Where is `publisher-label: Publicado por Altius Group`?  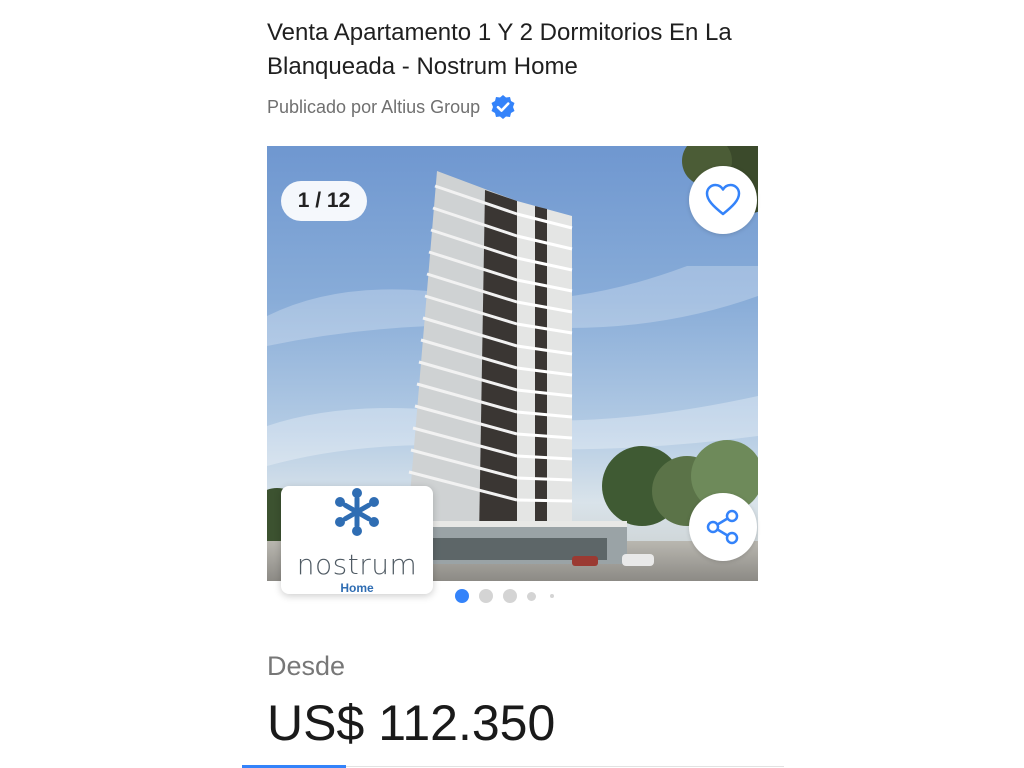
publisher-label: Publicado por Altius Group is located at coordinates (373, 107).